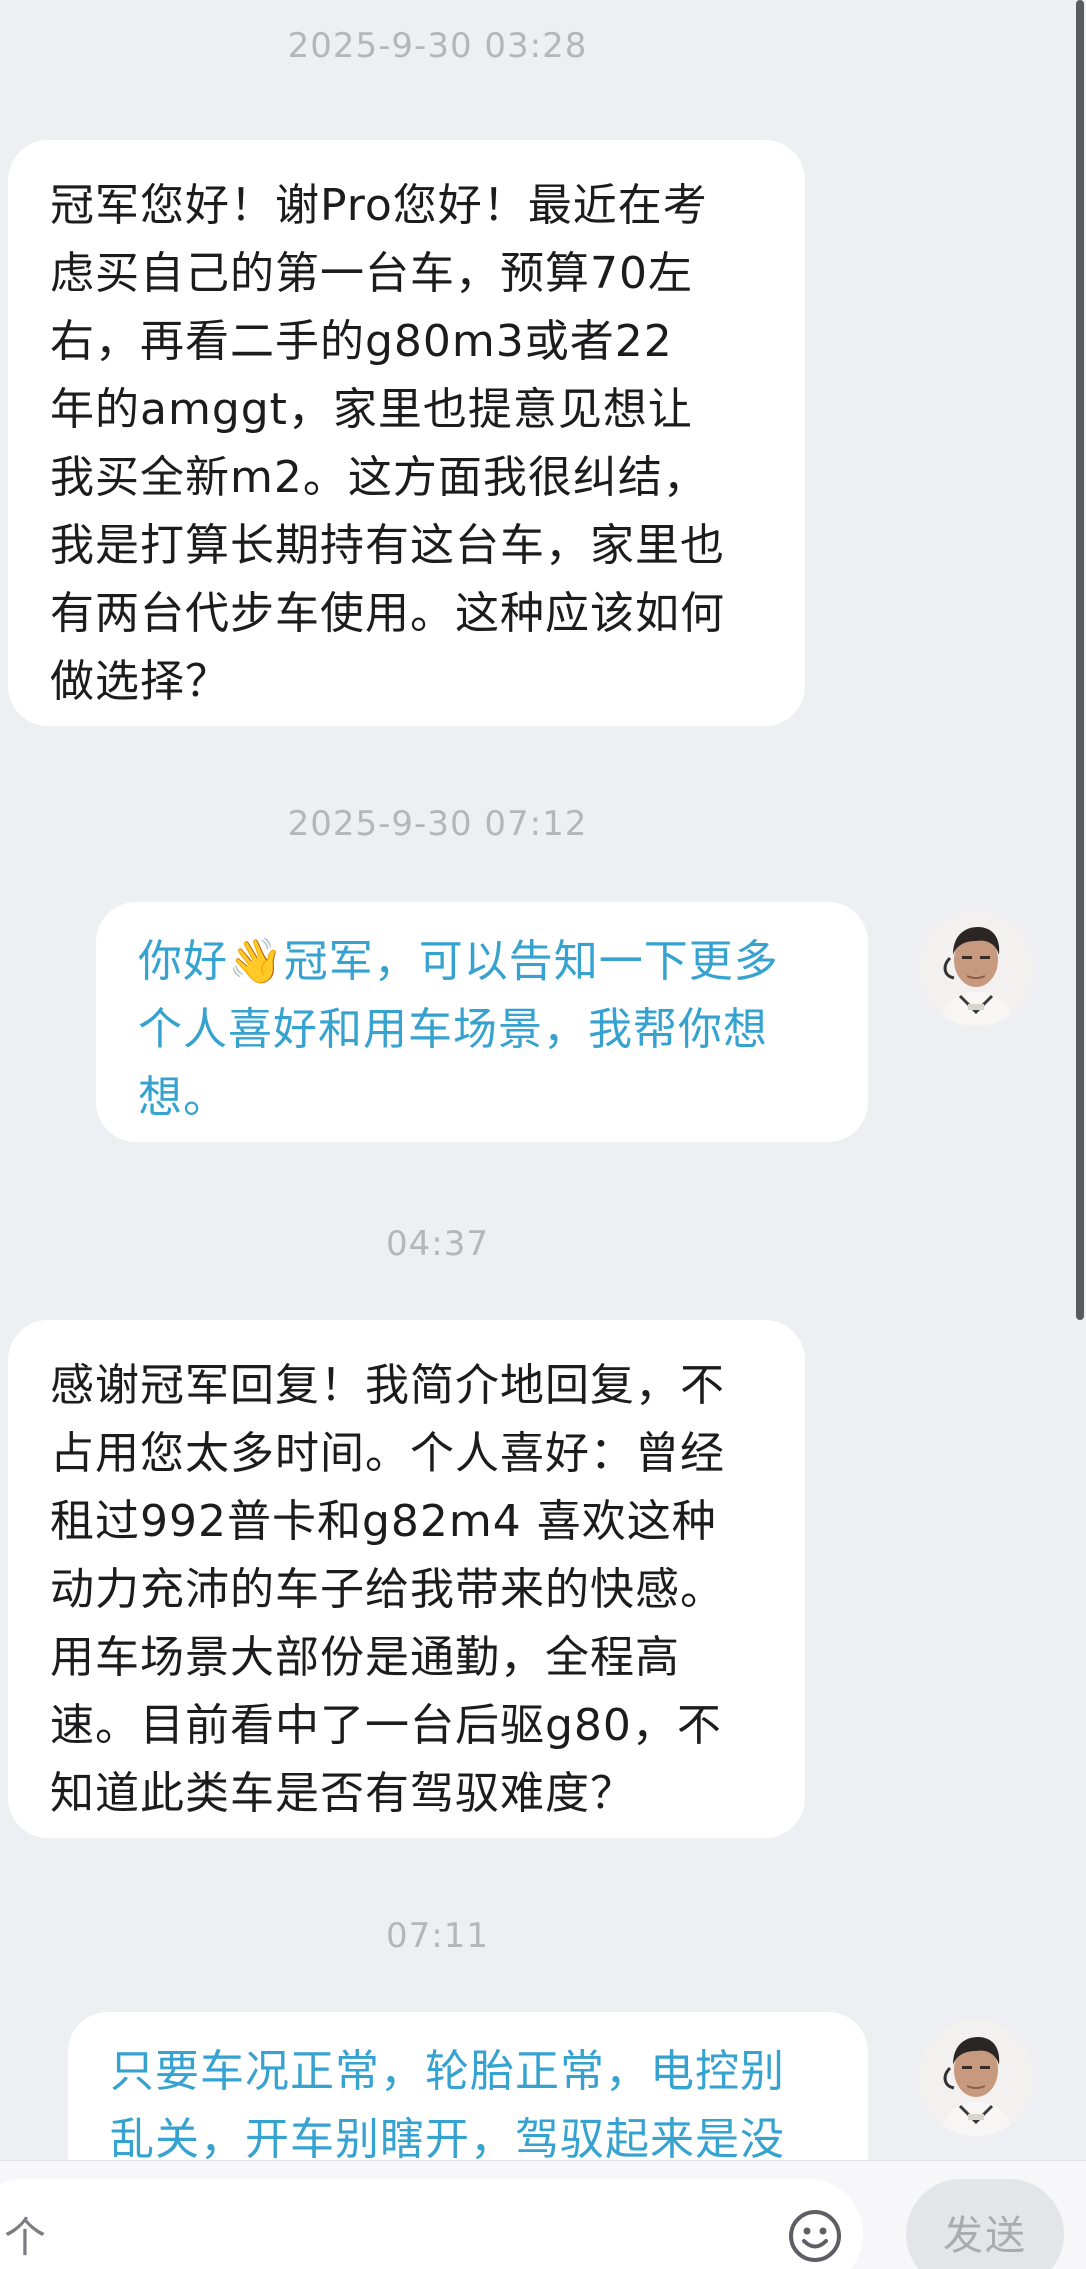  Describe the element at coordinates (371, 273) in the screenshot. I see `message-text-line: 虑买自己的第一台车，预算70左` at that location.